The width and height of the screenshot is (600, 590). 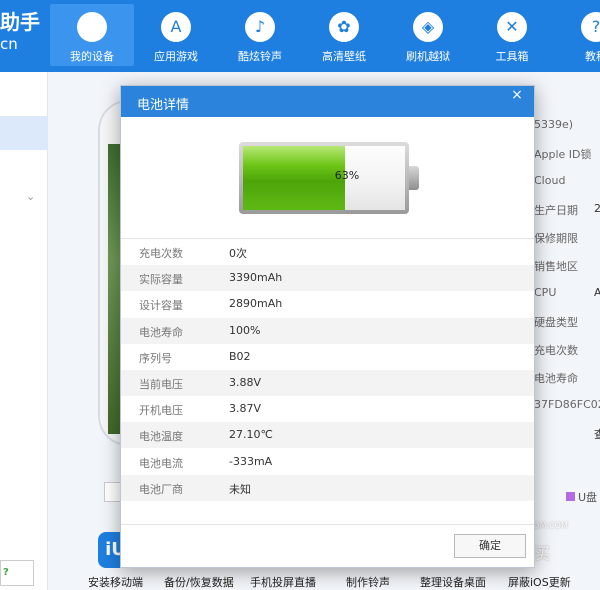 I want to click on battery-info-row: 序列号 B02, so click(x=327, y=357).